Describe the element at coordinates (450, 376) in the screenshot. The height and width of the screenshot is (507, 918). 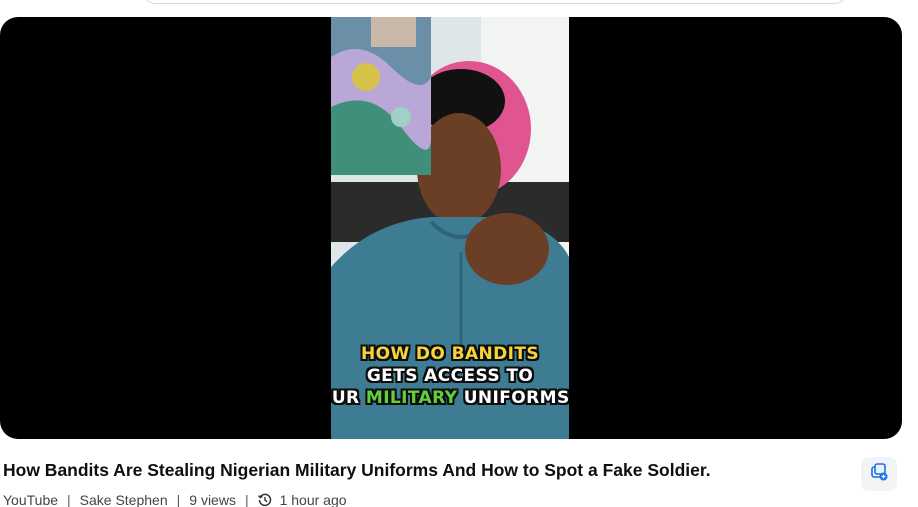
I see `video-caption-line-2: GETS ACCESS TO` at that location.